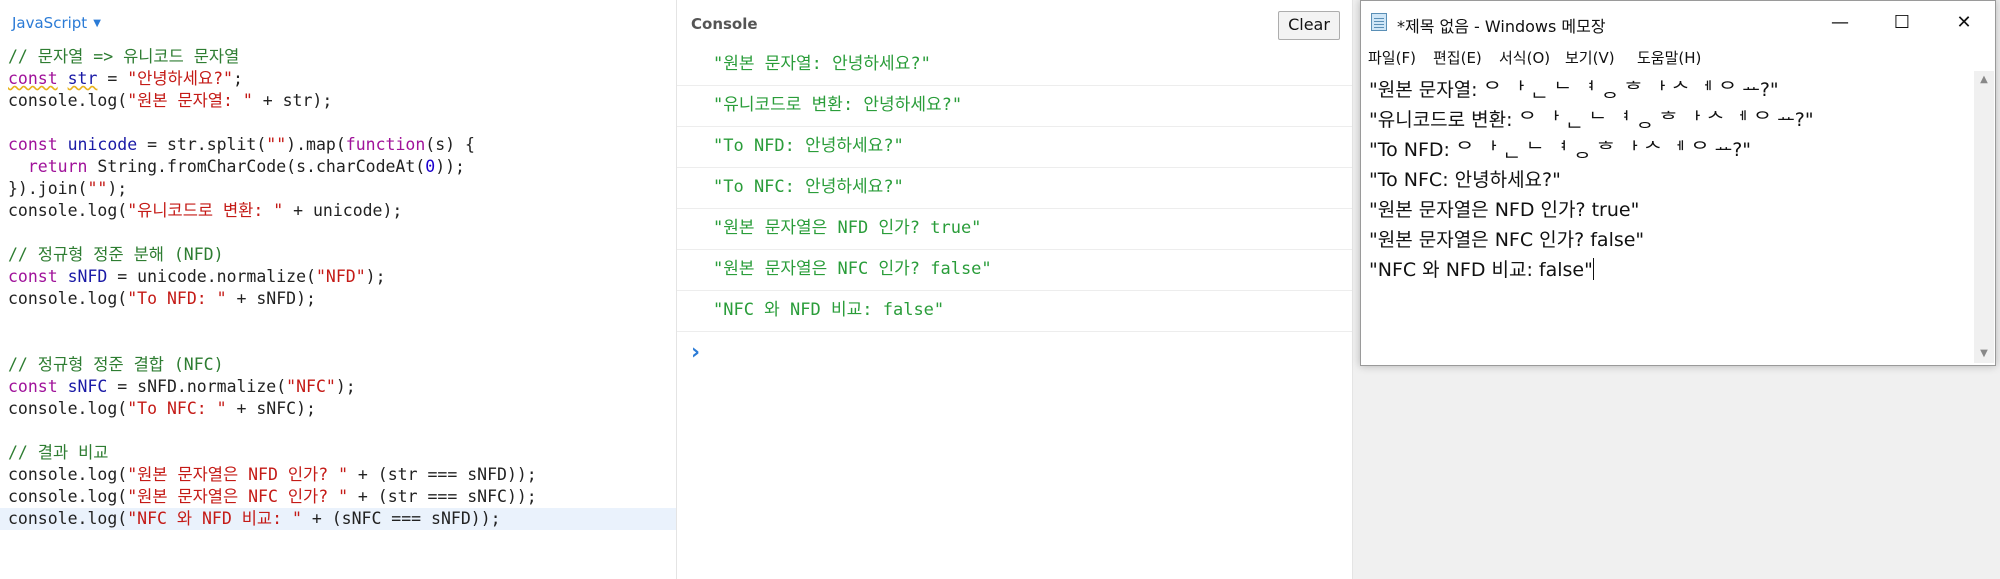 The height and width of the screenshot is (579, 2000). I want to click on maximize-button: ☐, so click(1902, 23).